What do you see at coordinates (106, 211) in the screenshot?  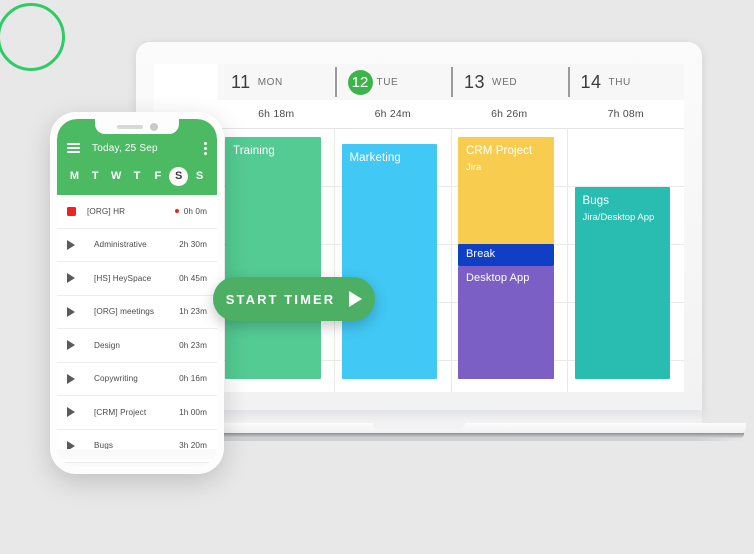 I see `entry-label: [ORG] HR` at bounding box center [106, 211].